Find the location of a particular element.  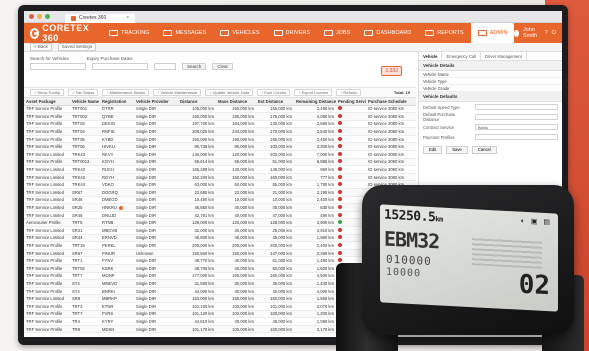

table-cell: TRK44 is located at coordinates (85, 185).